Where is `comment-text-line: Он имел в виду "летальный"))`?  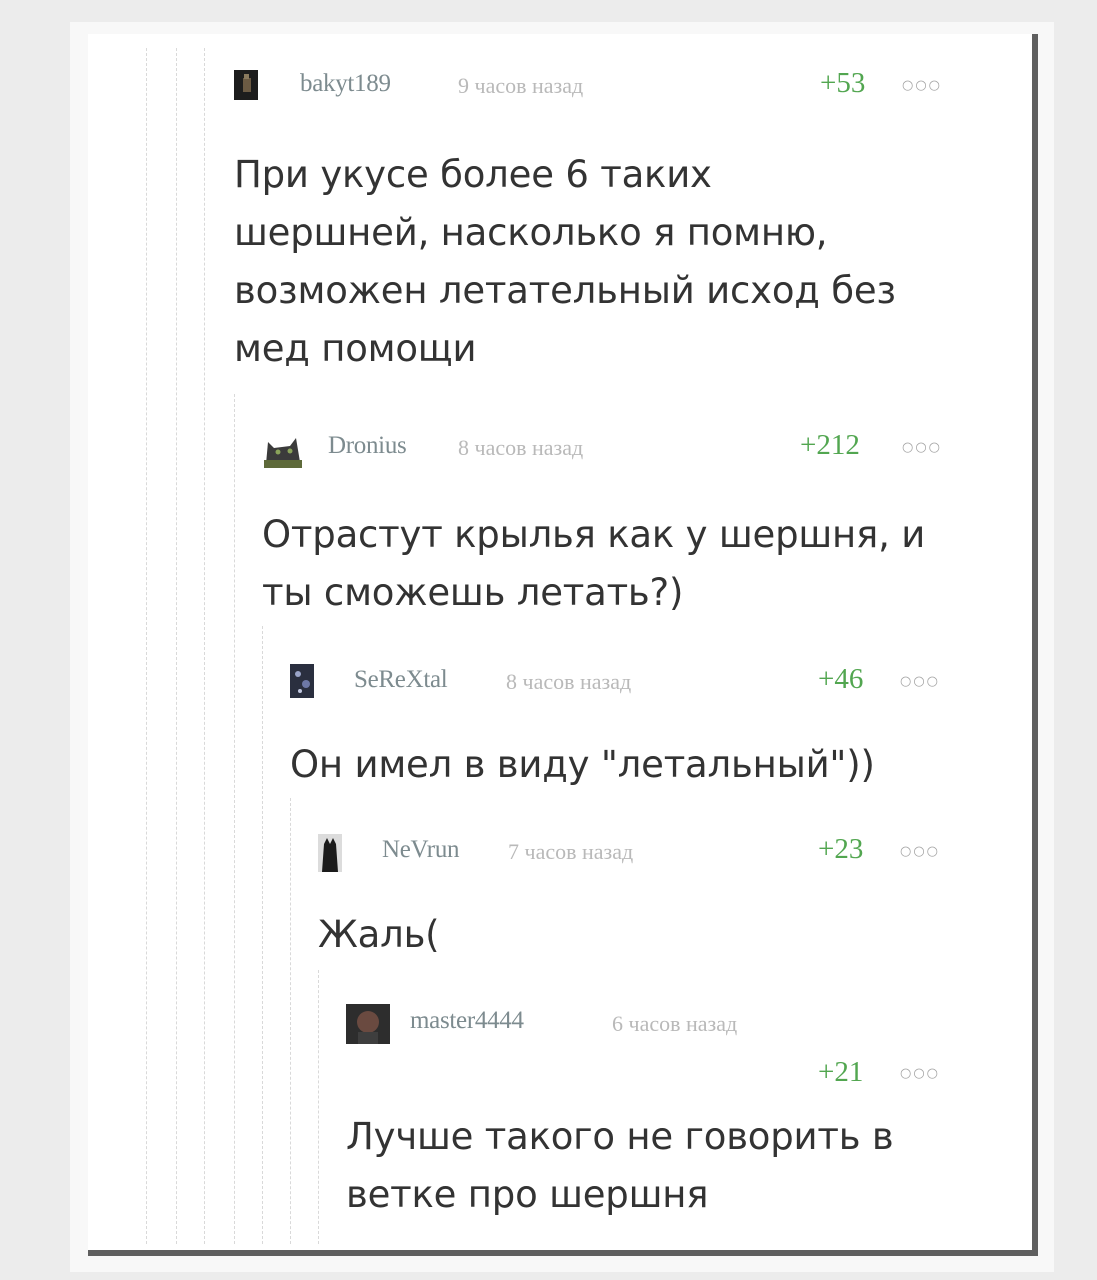 comment-text-line: Он имел в виду "летальный")) is located at coordinates (582, 764).